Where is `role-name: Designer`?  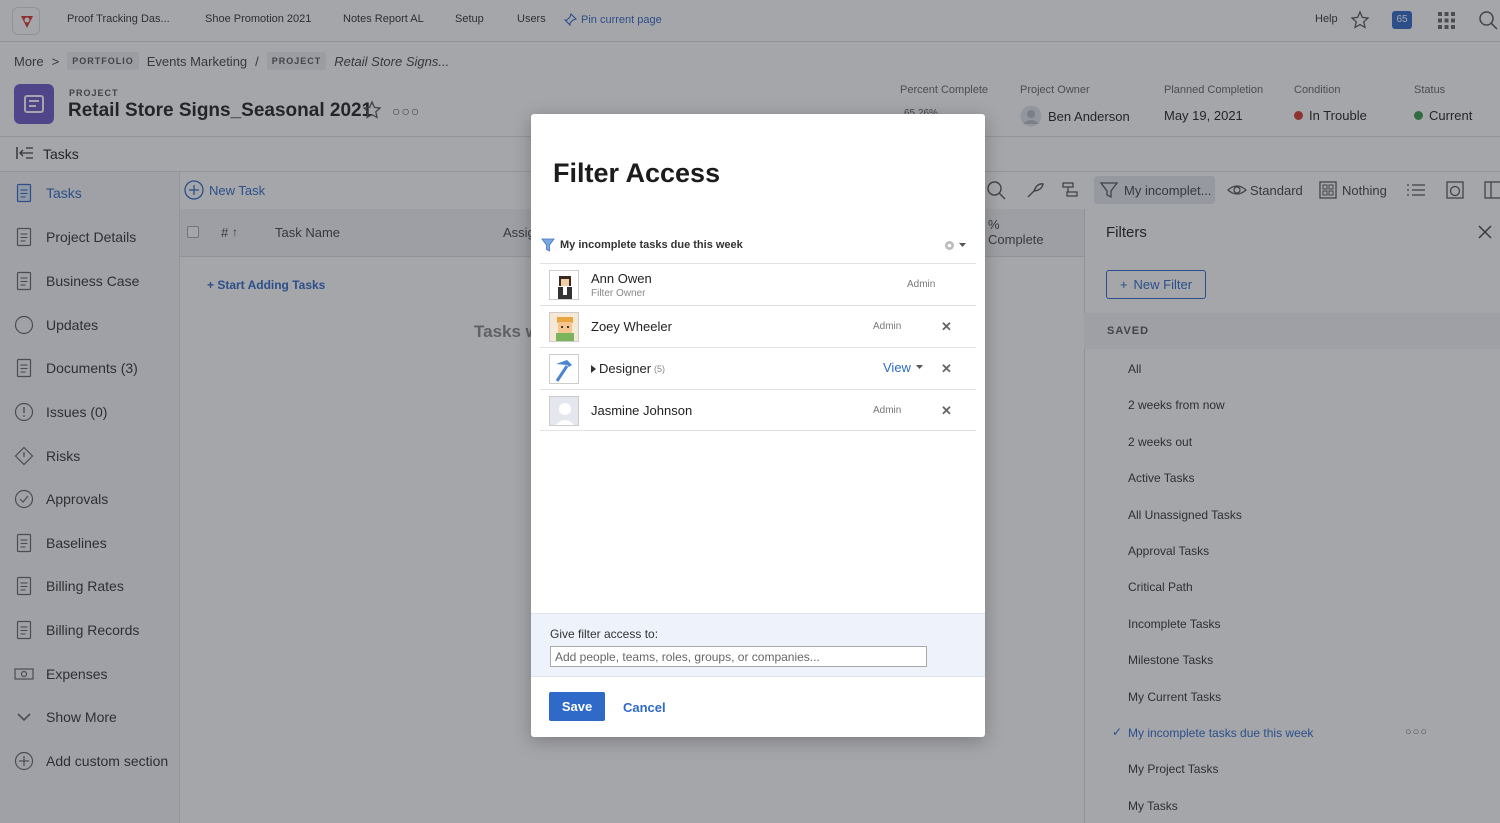
role-name: Designer is located at coordinates (625, 368).